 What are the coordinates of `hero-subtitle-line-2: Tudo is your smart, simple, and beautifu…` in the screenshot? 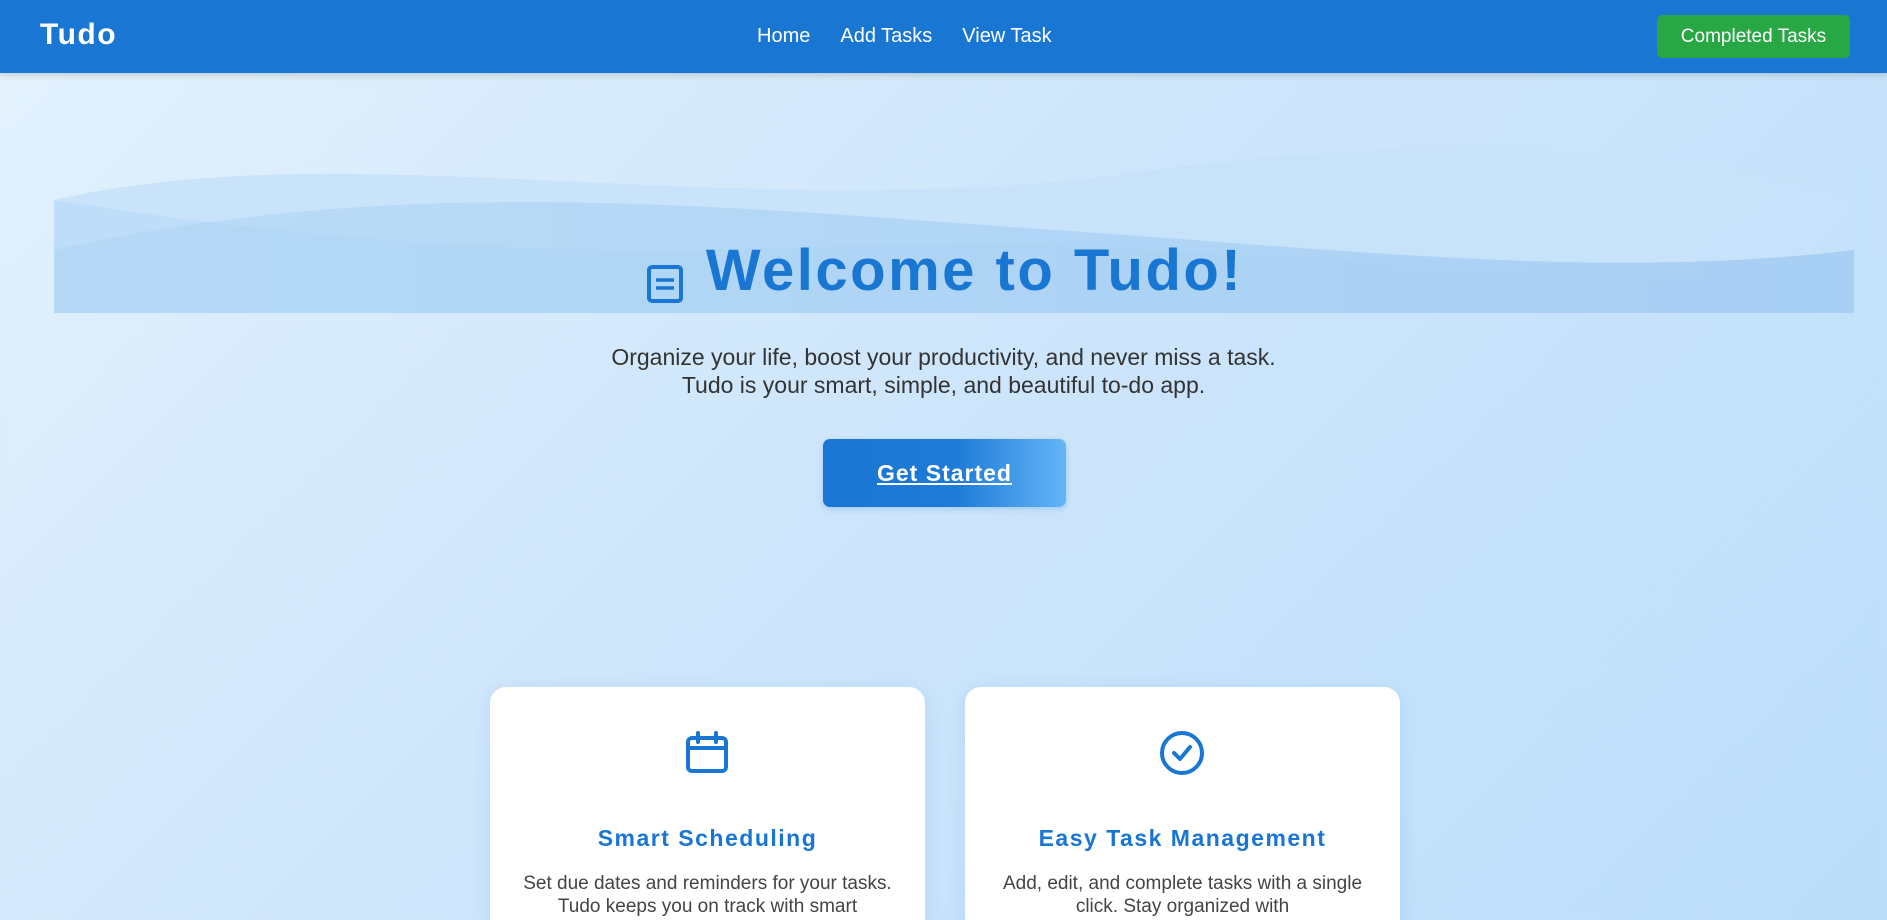 It's located at (943, 385).